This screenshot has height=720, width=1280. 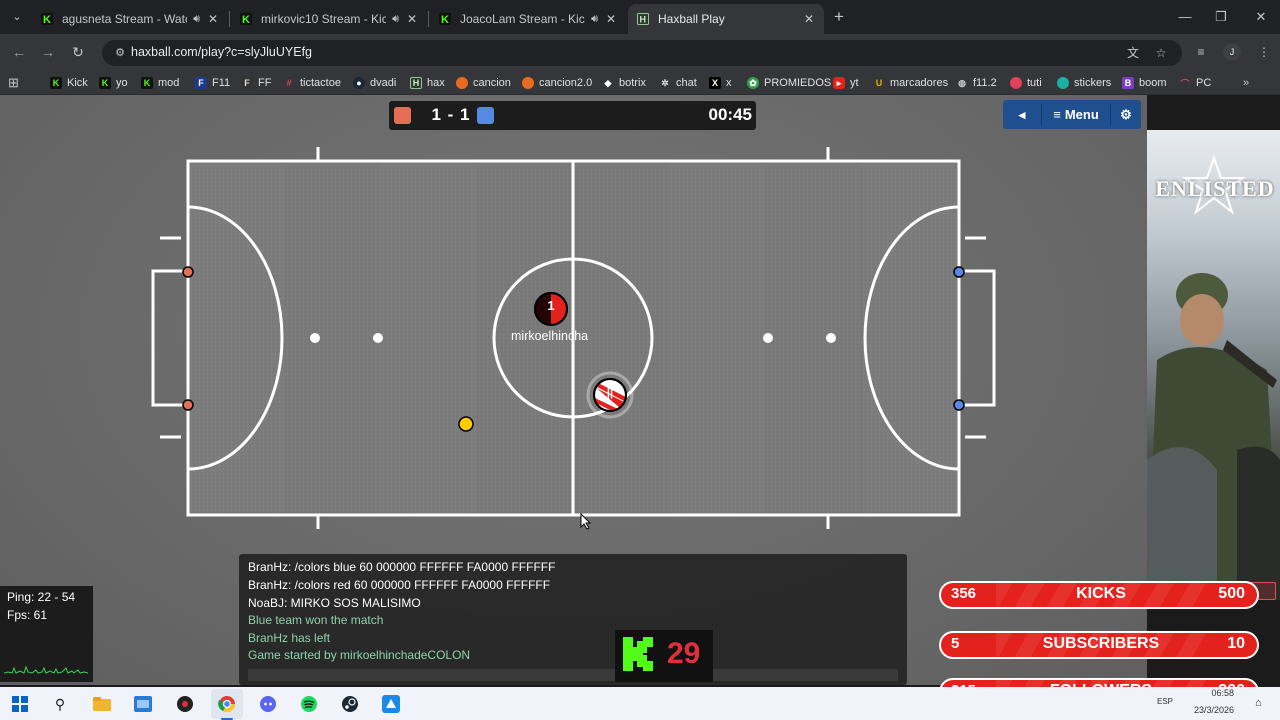 What do you see at coordinates (573, 675) in the screenshot?
I see `chat-input` at bounding box center [573, 675].